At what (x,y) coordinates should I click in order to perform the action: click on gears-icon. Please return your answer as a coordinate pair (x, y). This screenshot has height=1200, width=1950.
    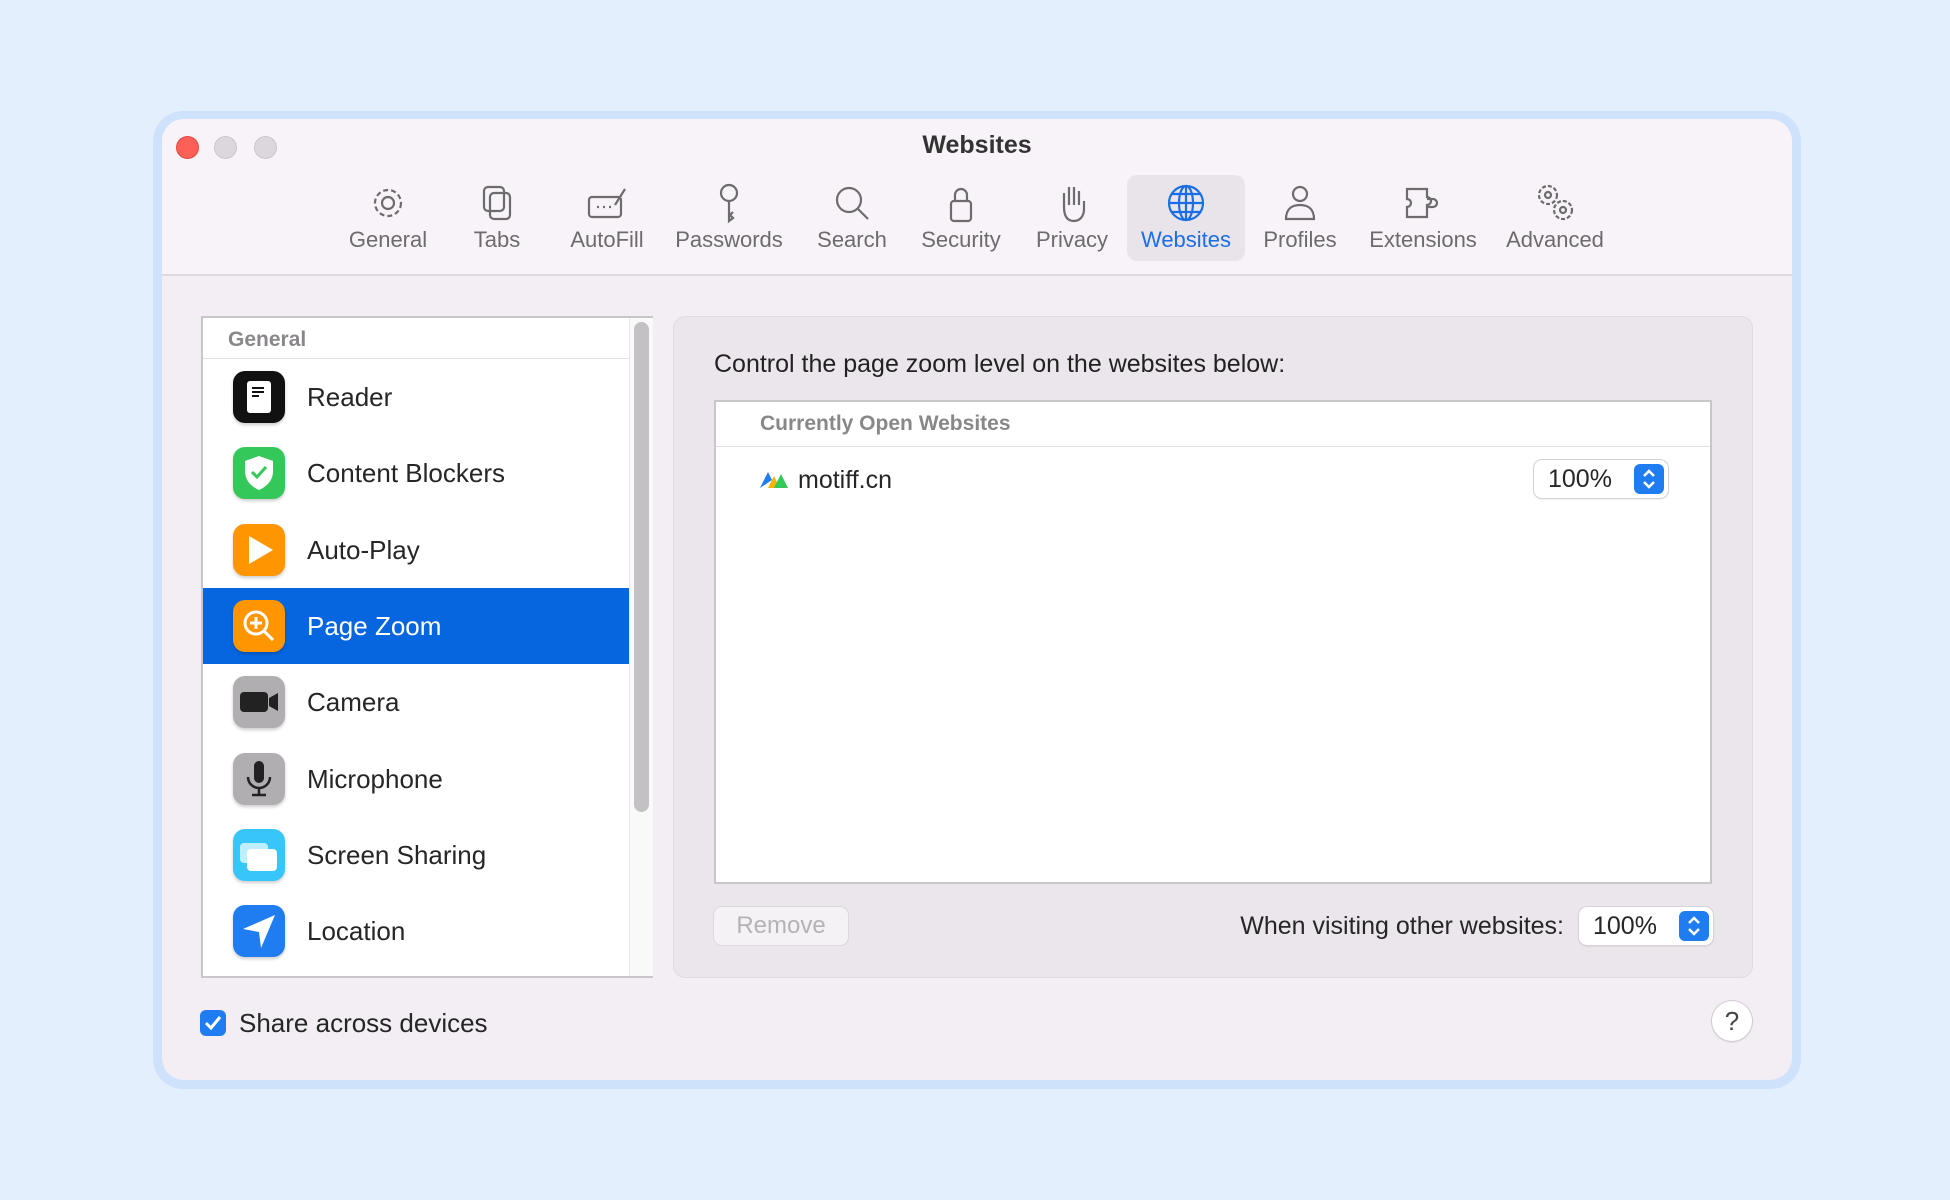
    Looking at the image, I should click on (1555, 202).